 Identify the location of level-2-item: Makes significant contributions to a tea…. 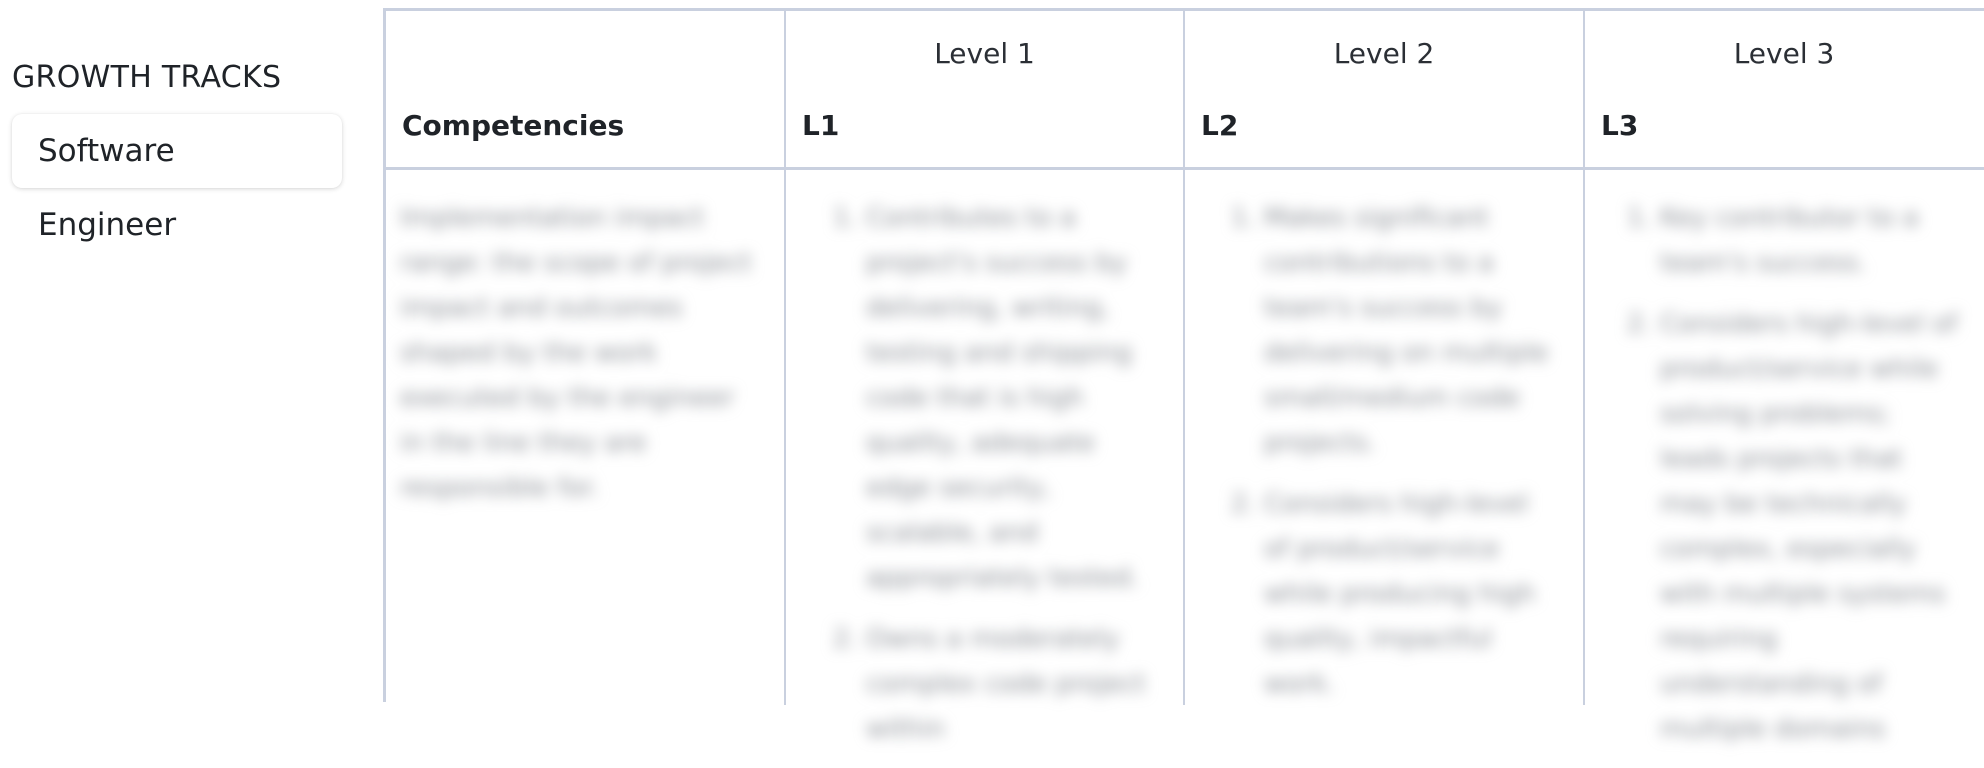
(1412, 331).